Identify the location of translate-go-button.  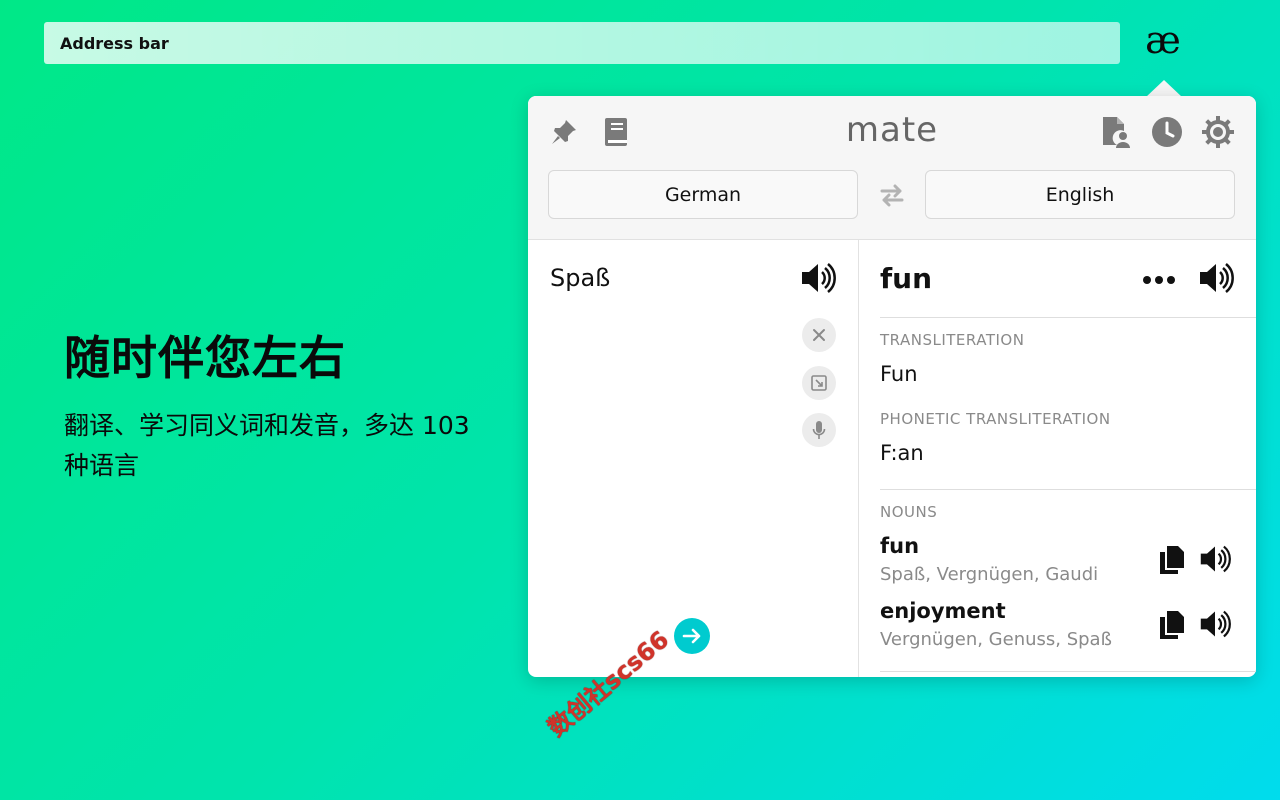
(692, 636).